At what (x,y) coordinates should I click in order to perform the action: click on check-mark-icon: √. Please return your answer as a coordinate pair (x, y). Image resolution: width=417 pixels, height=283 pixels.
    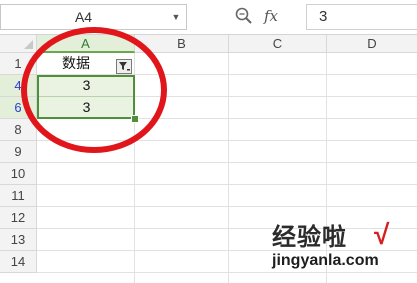
    Looking at the image, I should click on (382, 234).